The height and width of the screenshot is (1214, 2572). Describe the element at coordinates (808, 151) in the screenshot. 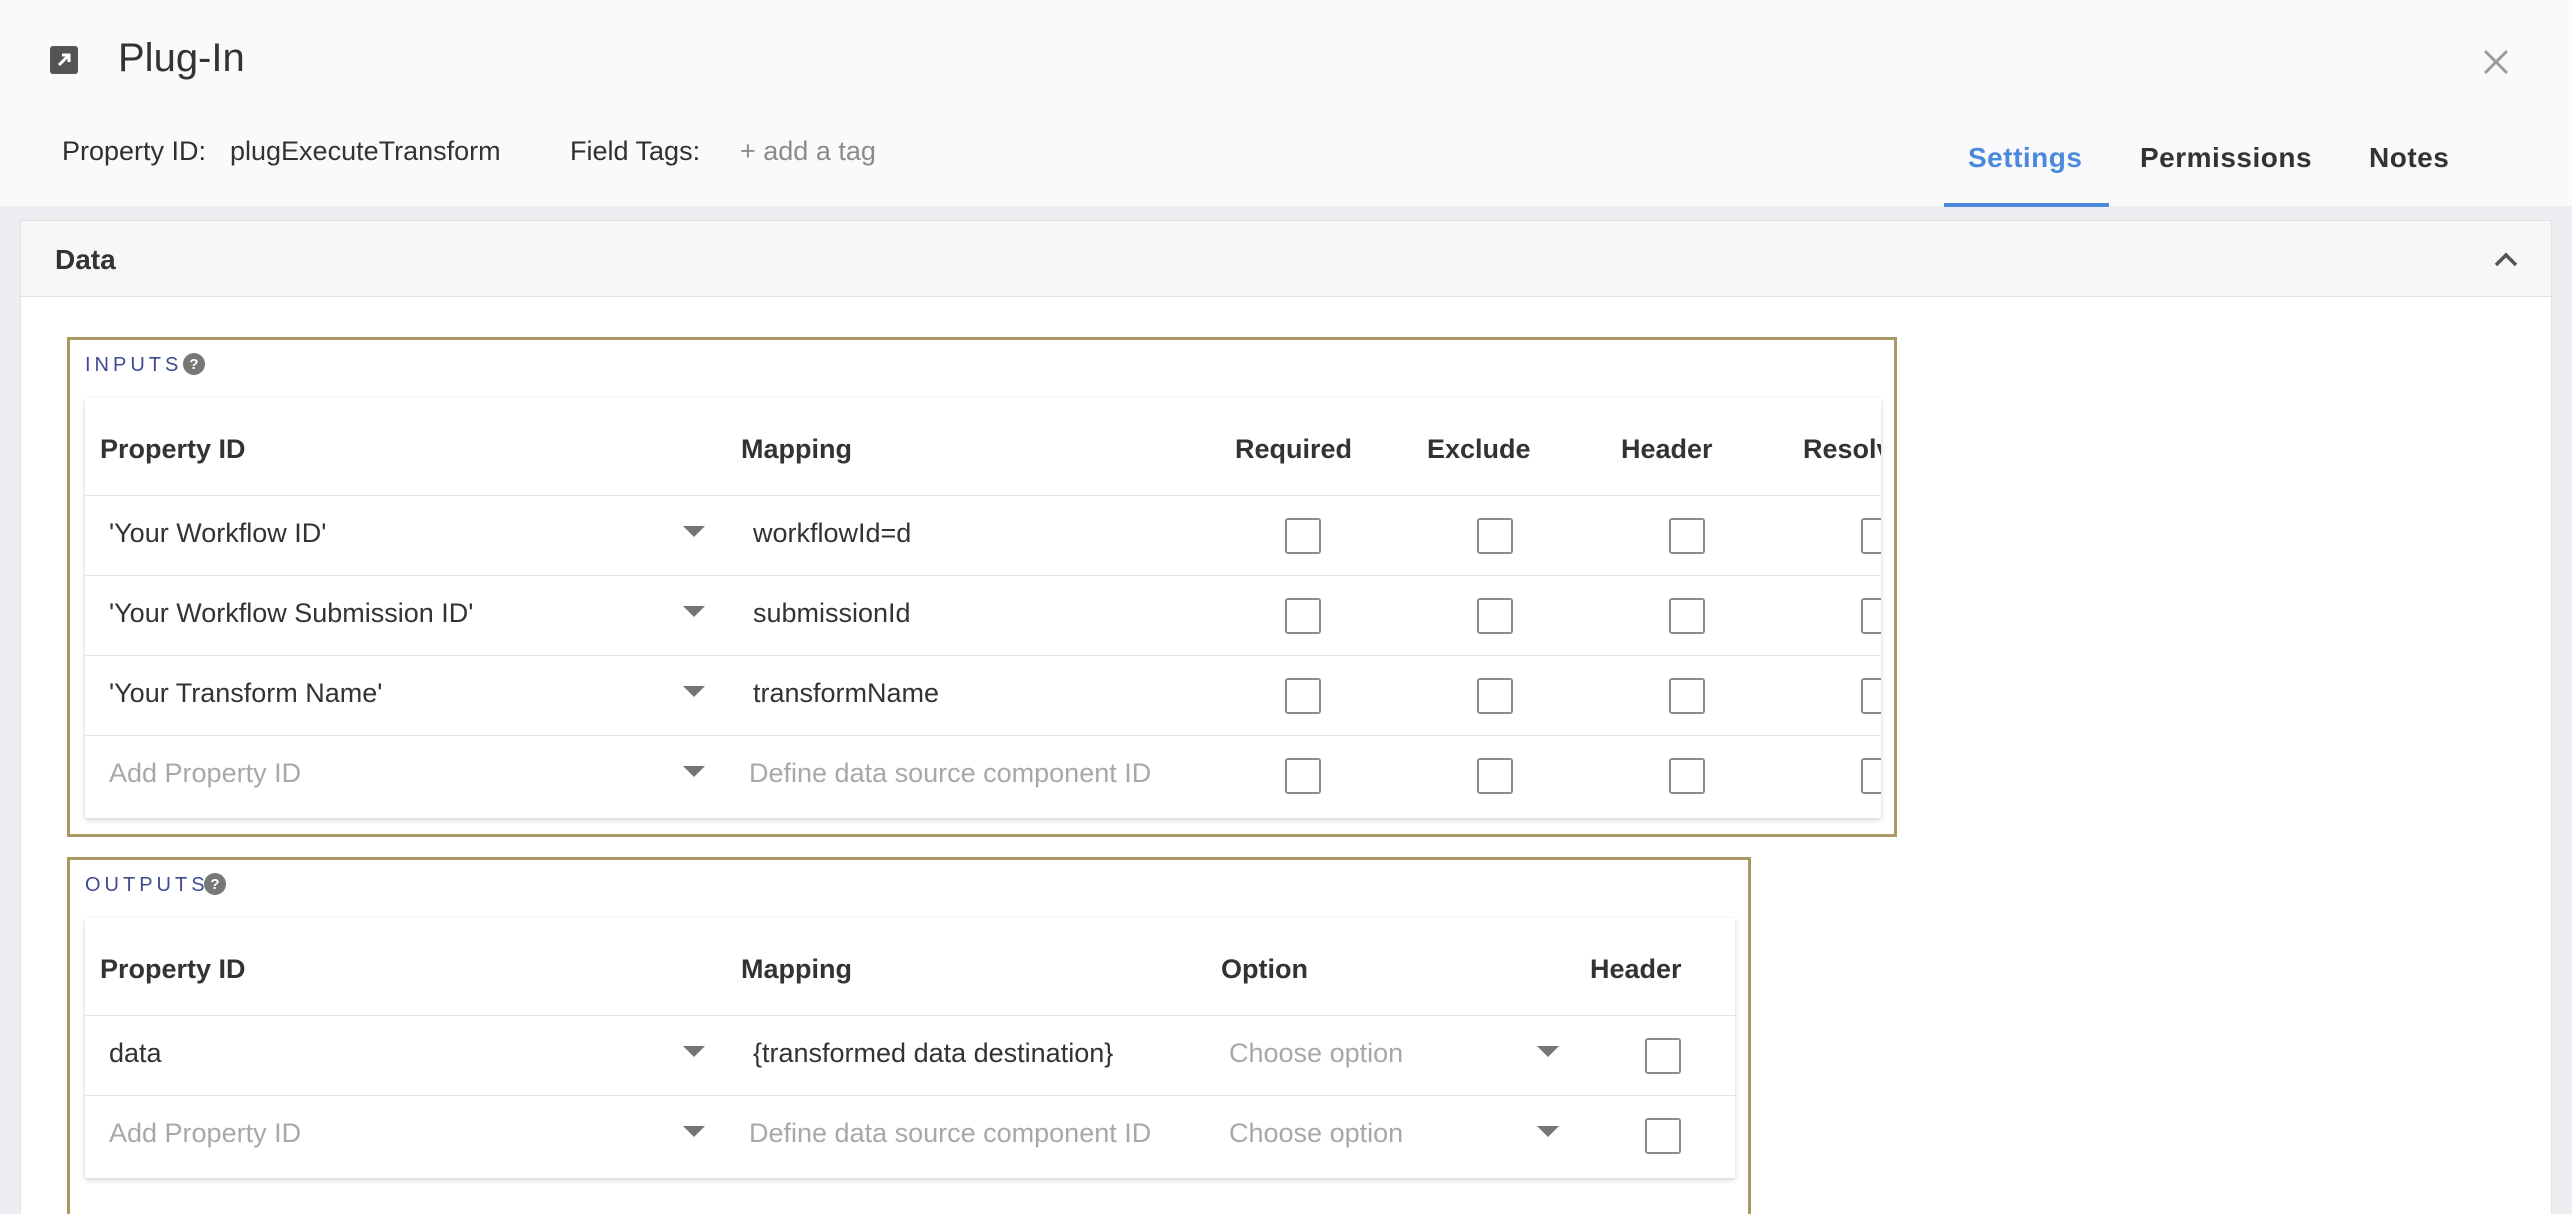

I see `add-tag-link: + add a tag` at that location.